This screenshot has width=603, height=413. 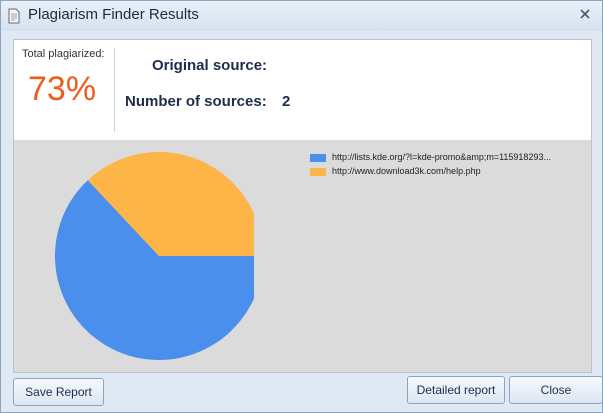 What do you see at coordinates (301, 16) in the screenshot?
I see `title-bar: Plagiarism Finder Results` at bounding box center [301, 16].